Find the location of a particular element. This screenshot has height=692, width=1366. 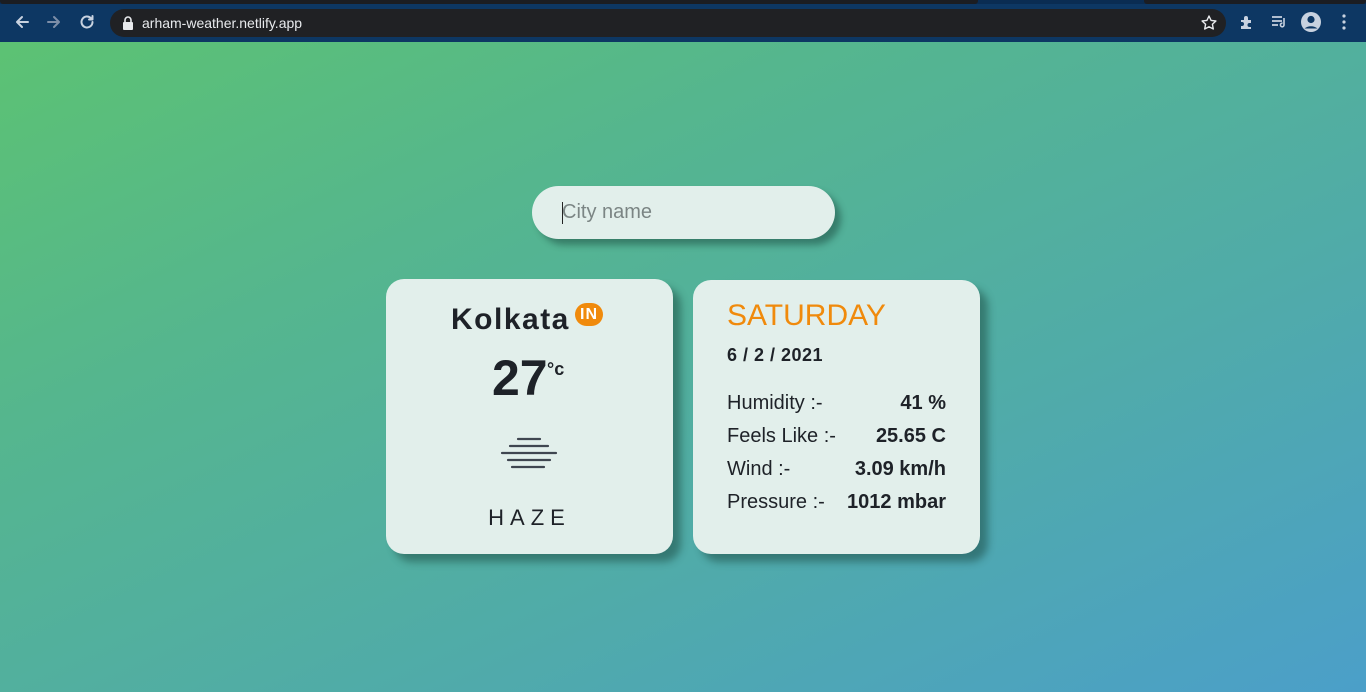

back-arrow-icon is located at coordinates (22, 22).